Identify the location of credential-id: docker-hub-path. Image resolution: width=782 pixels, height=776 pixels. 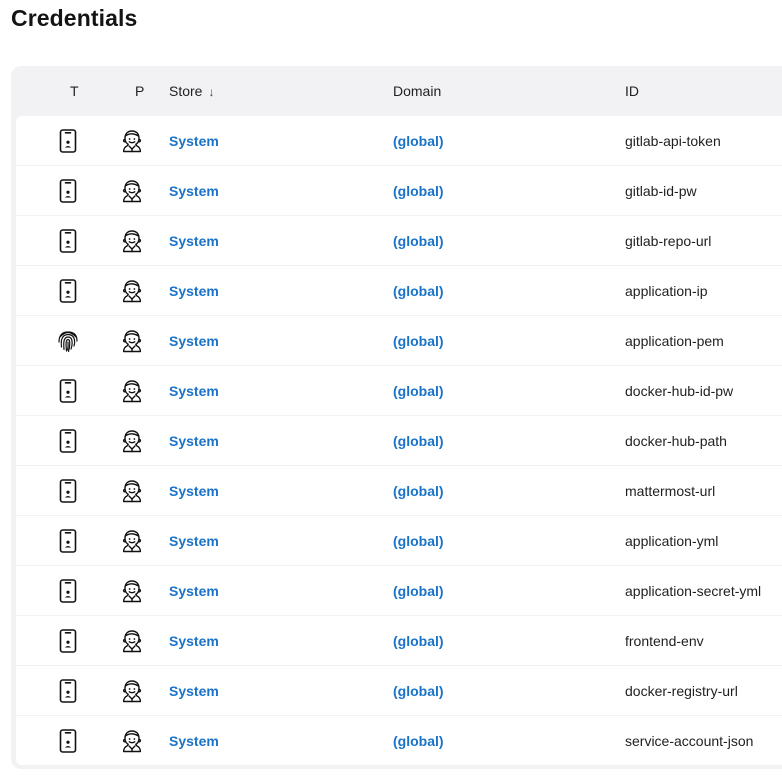
(676, 440).